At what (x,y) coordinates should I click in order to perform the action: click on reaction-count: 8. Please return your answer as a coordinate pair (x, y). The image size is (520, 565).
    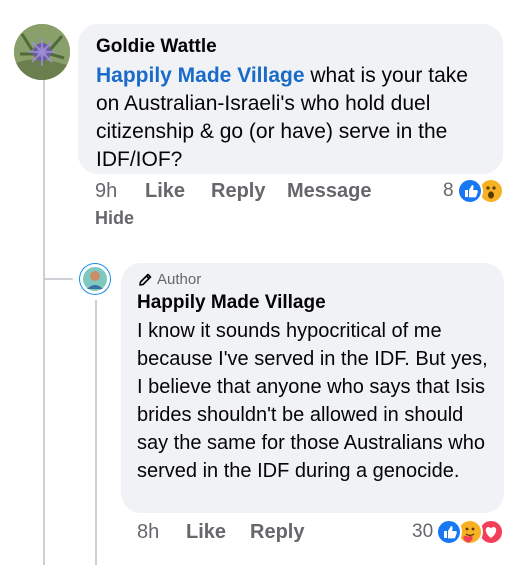
    Looking at the image, I should click on (448, 190).